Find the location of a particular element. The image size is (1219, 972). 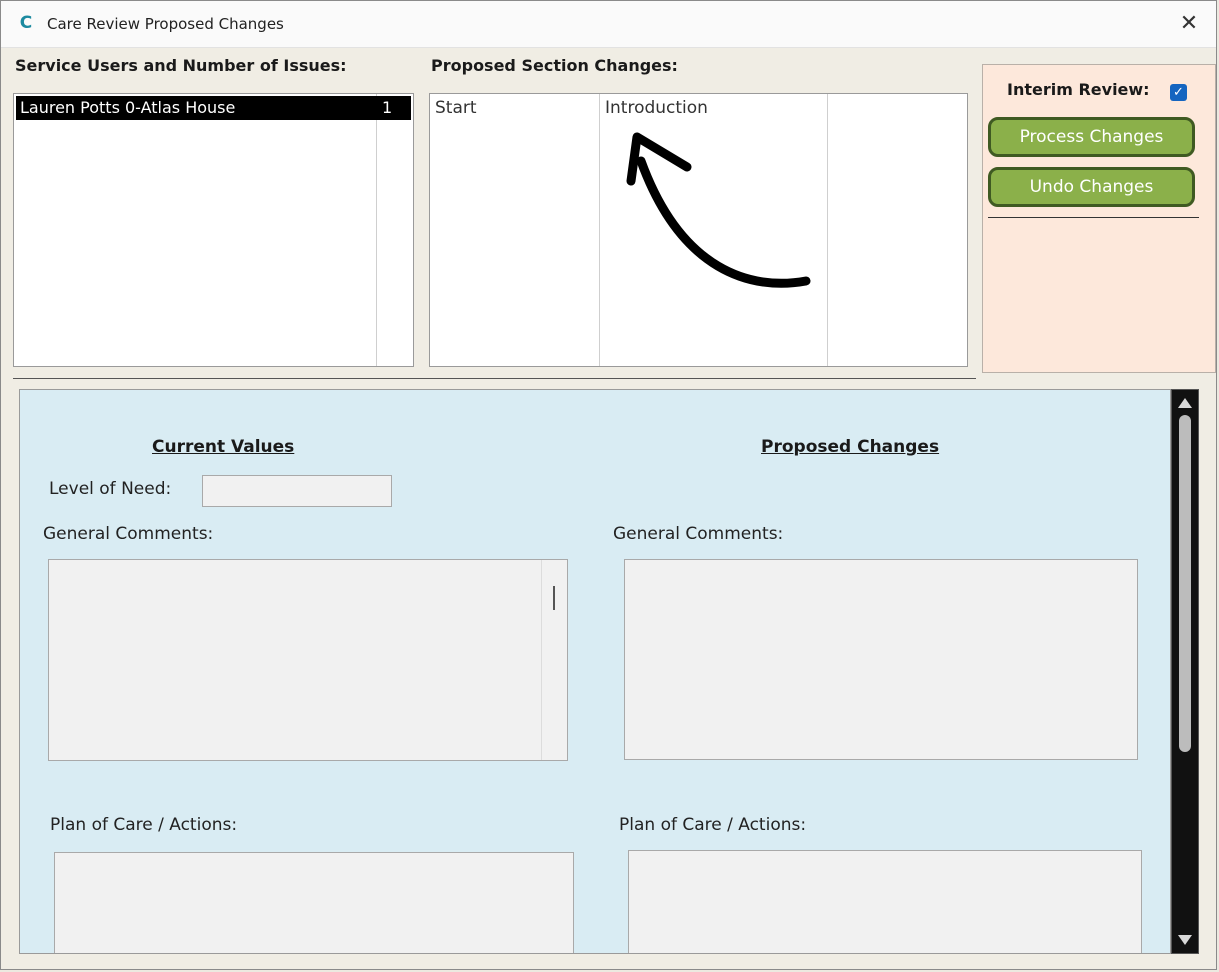

scroll-up-icon is located at coordinates (1185, 403).